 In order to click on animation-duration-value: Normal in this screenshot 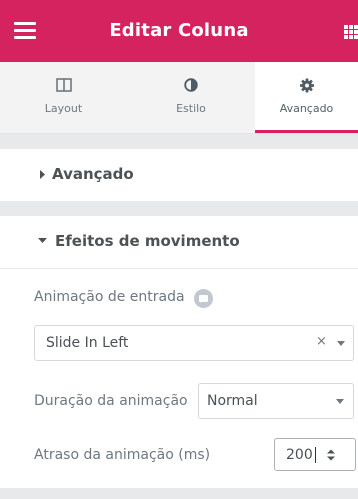, I will do `click(232, 401)`.